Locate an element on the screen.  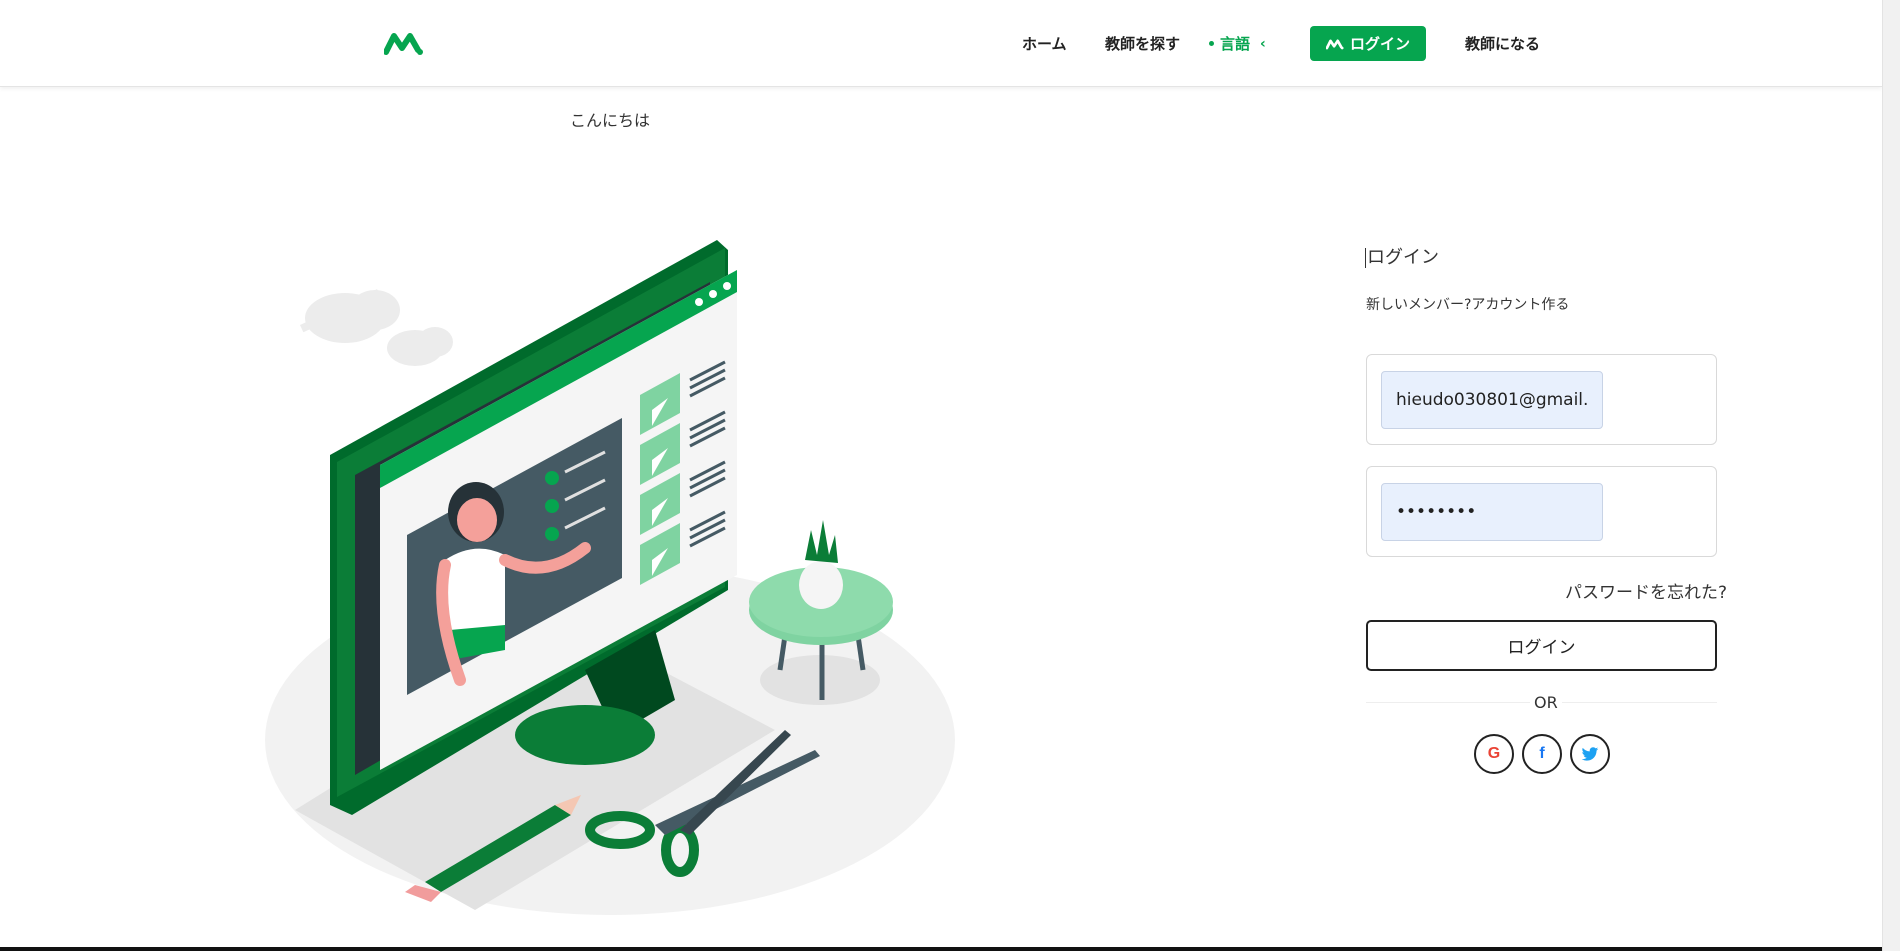
dot-icon is located at coordinates (1211, 43).